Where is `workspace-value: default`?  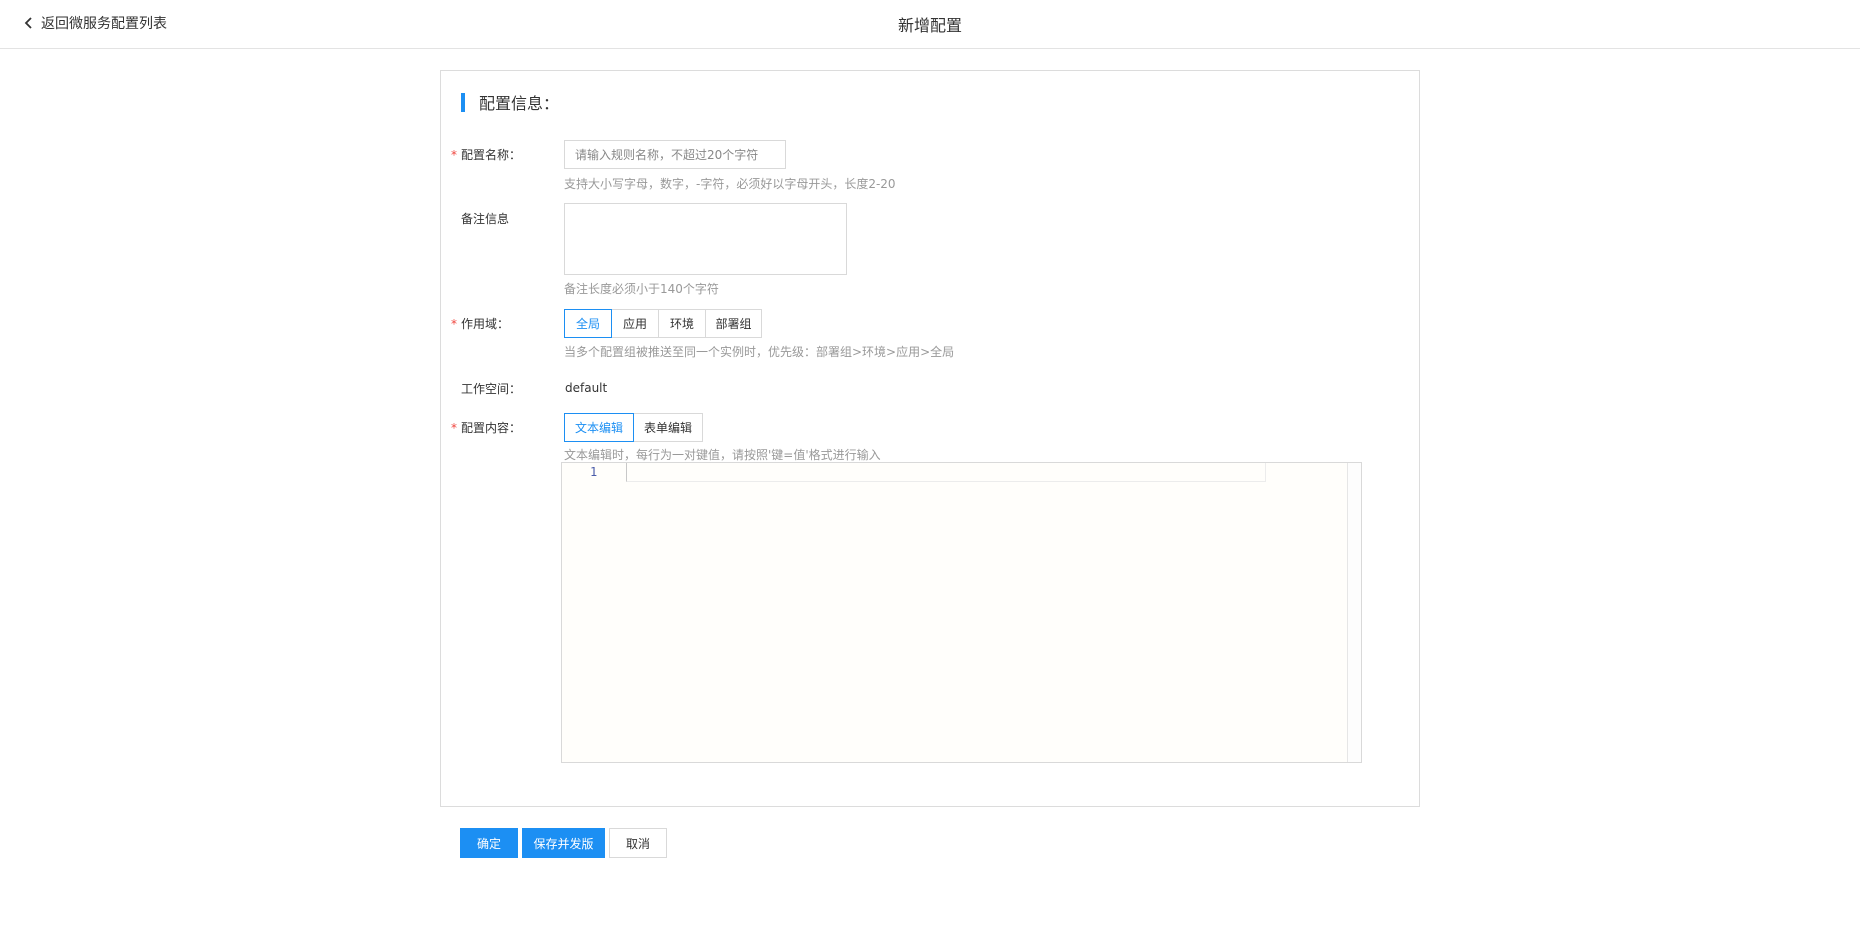 workspace-value: default is located at coordinates (586, 388).